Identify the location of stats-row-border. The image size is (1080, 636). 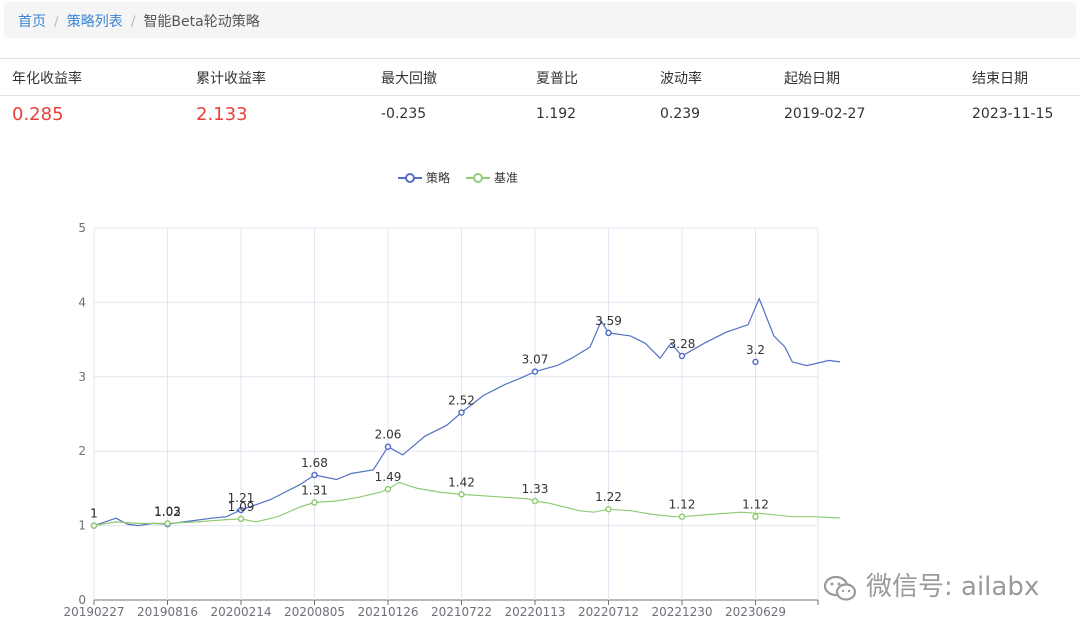
(540, 95).